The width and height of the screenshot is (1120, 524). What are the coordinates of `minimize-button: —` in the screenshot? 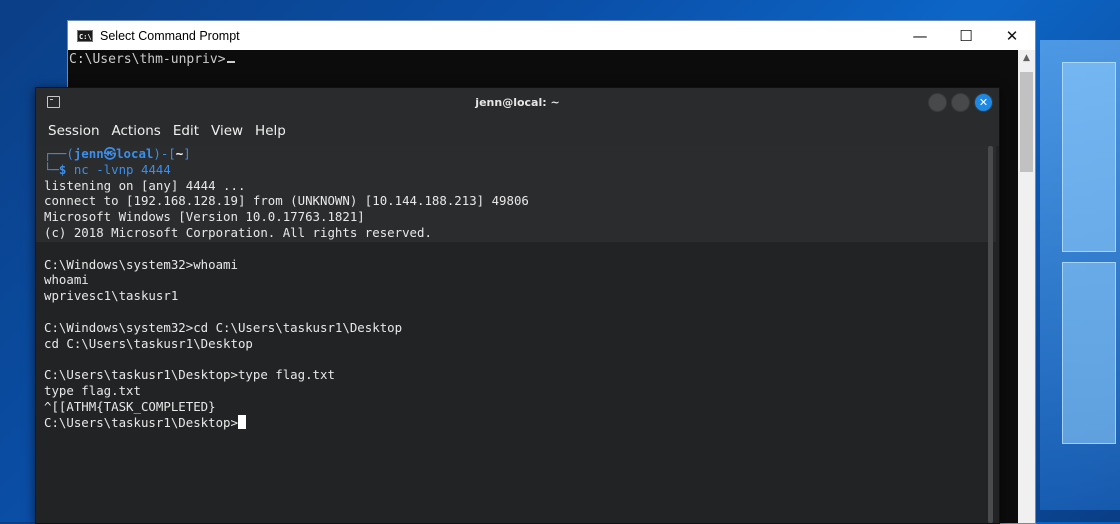 It's located at (920, 35).